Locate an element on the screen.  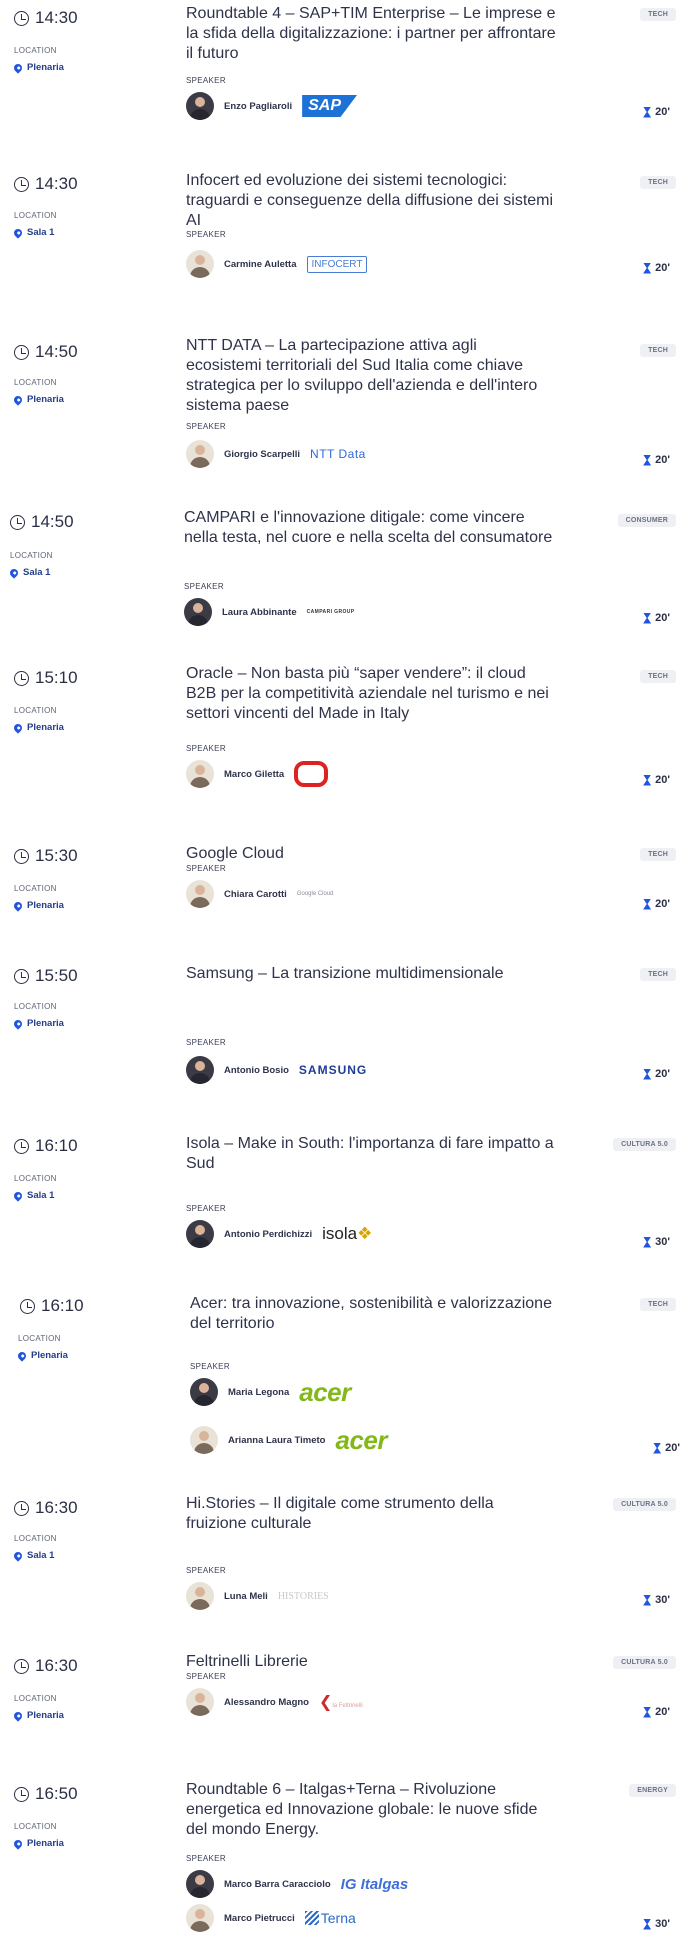
category-tag: ENERGY is located at coordinates (652, 1790).